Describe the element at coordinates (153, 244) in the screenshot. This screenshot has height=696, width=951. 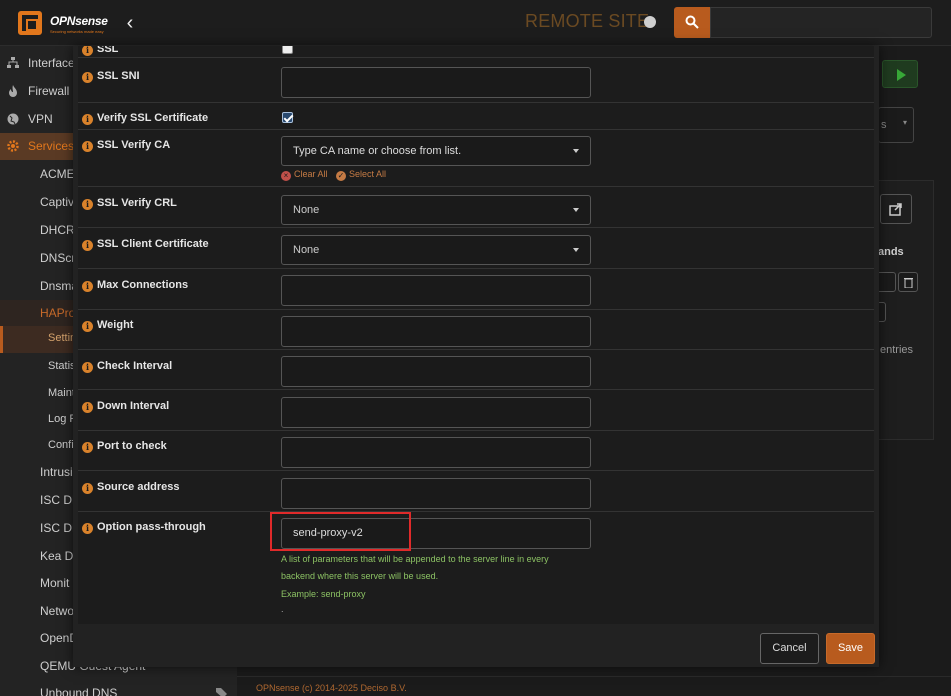
I see `ssl-client-cert-label: SSL Client Certificate` at that location.